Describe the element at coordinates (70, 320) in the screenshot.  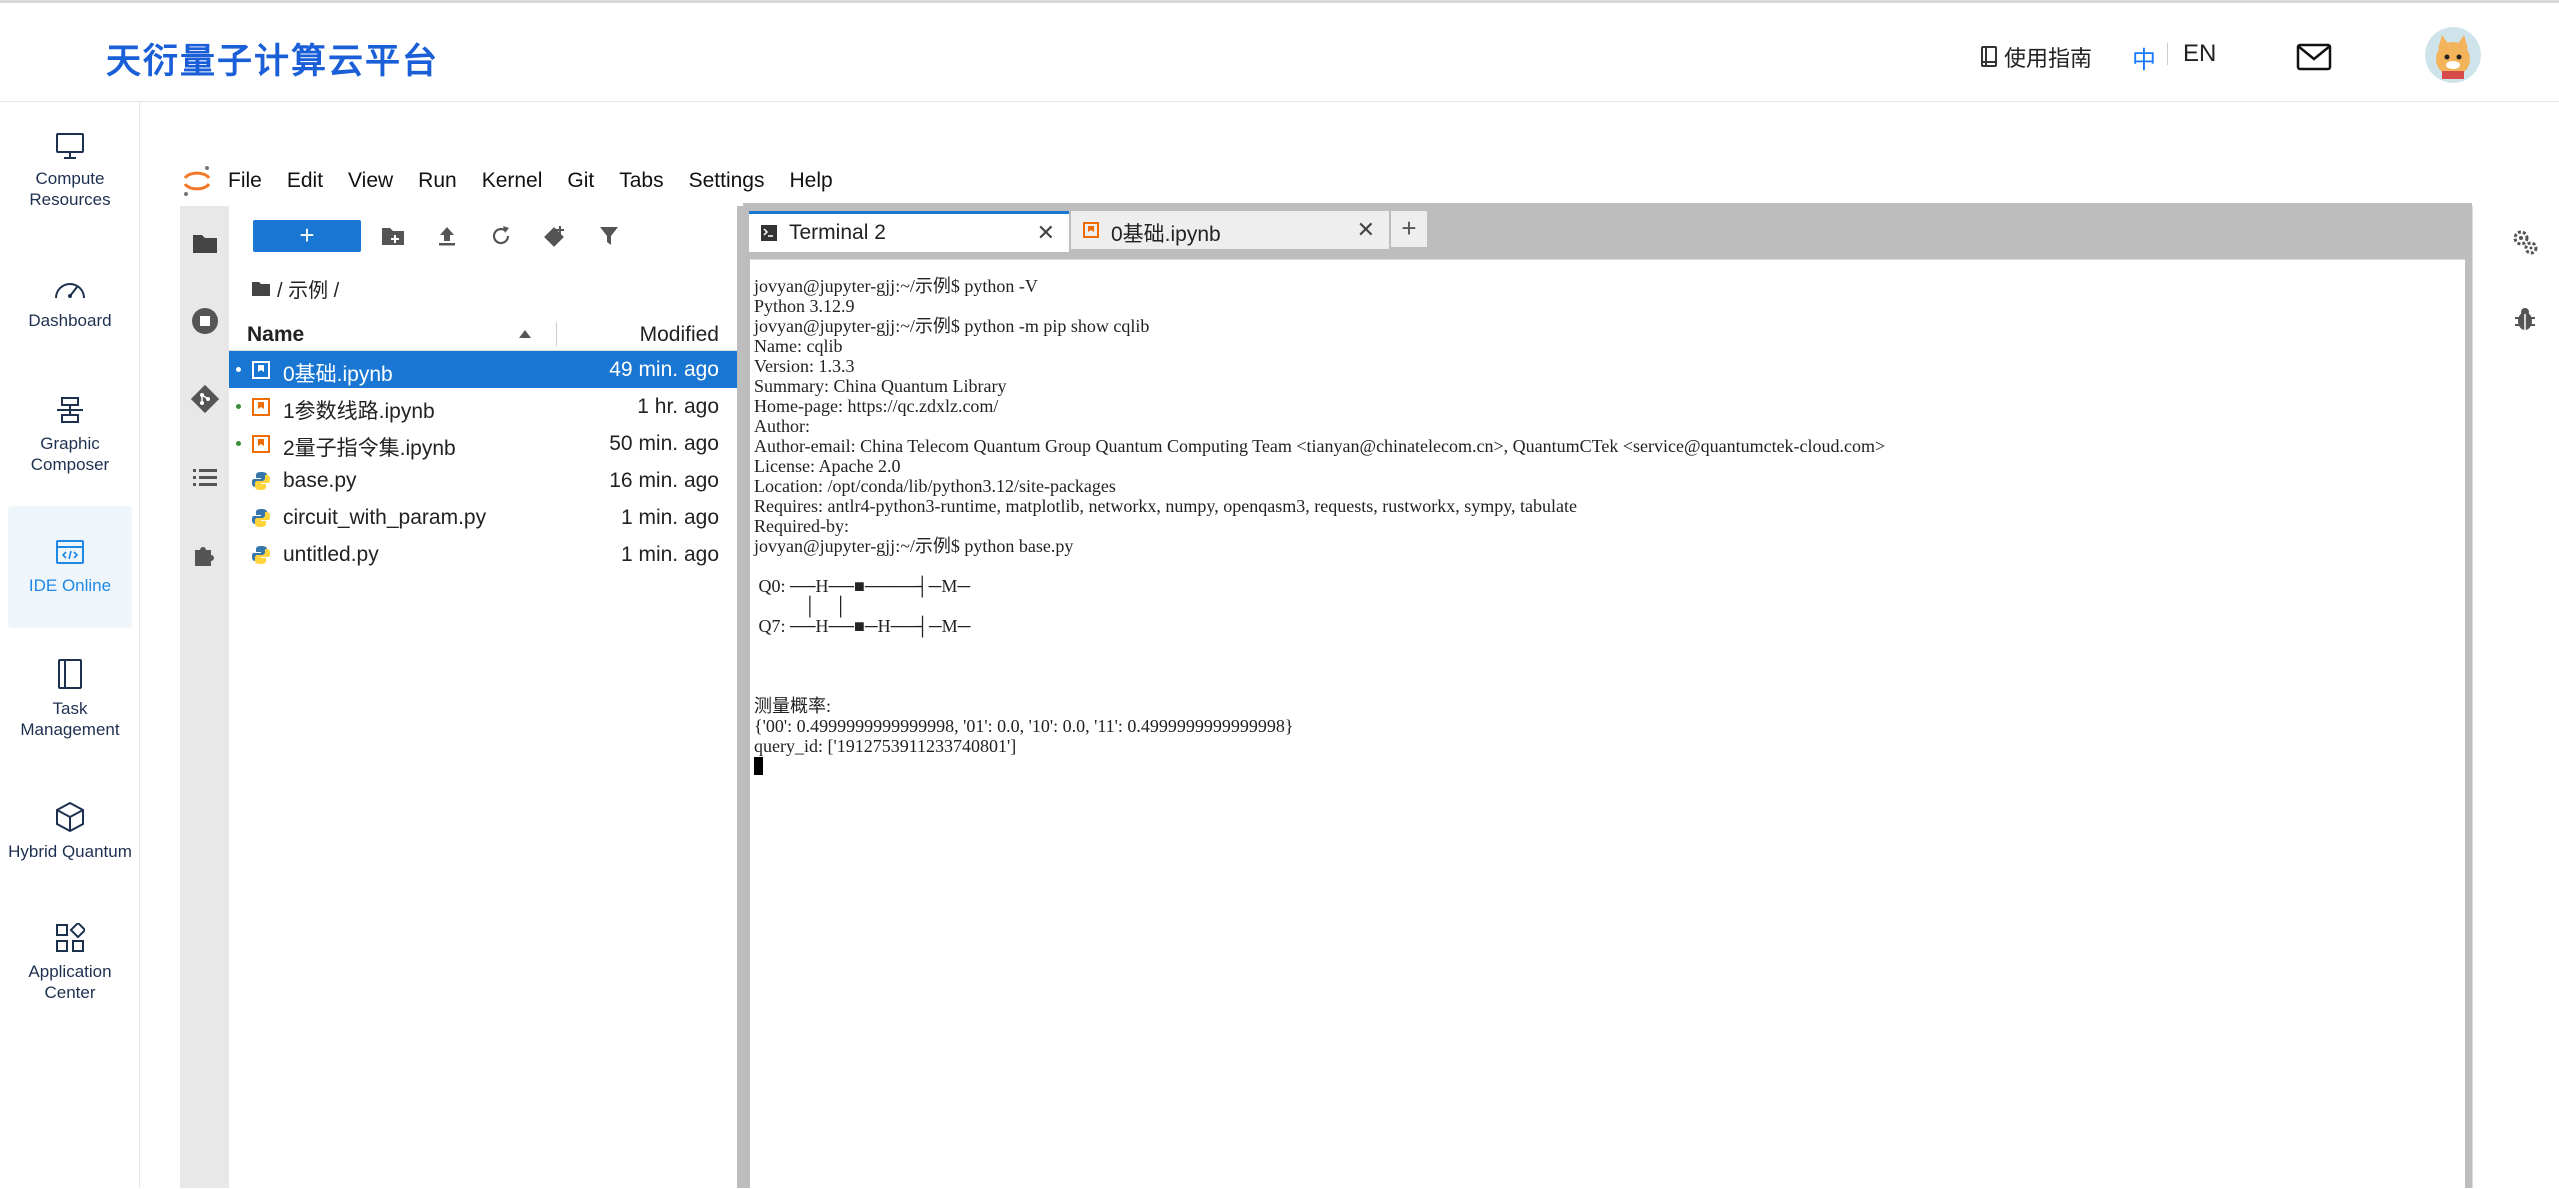
I see `nav-label: Dashboard` at that location.